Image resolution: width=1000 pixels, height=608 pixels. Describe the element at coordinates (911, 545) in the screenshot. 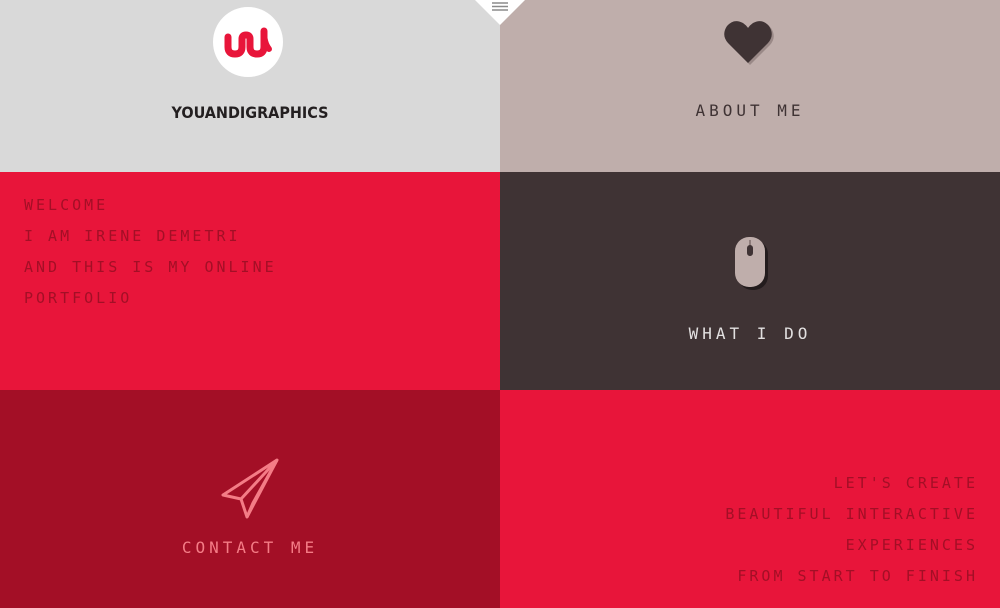

I see `tagline-line: EXPERIENCES` at that location.